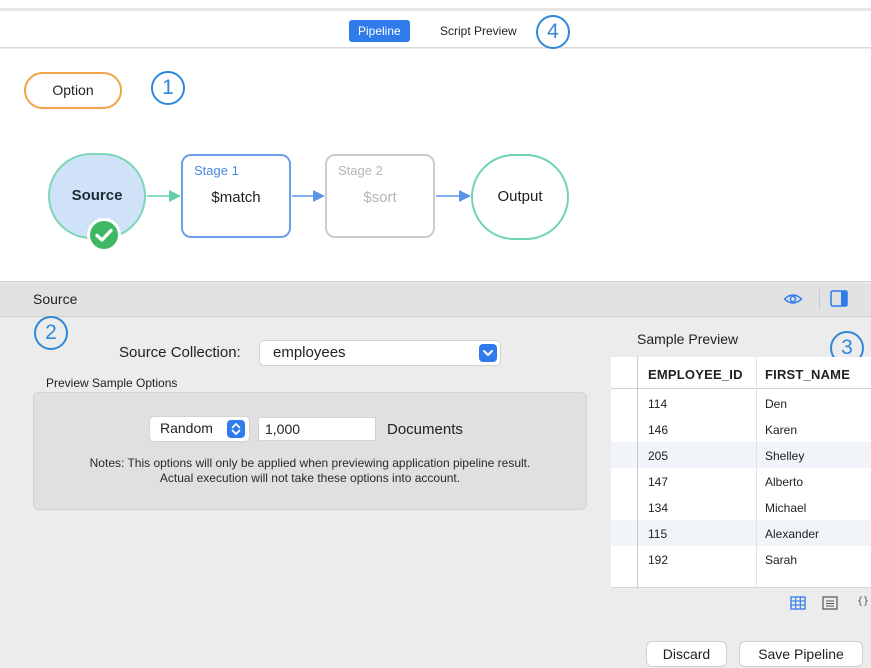 Image resolution: width=871 pixels, height=668 pixels. I want to click on table-row: 115 Alexander, so click(741, 533).